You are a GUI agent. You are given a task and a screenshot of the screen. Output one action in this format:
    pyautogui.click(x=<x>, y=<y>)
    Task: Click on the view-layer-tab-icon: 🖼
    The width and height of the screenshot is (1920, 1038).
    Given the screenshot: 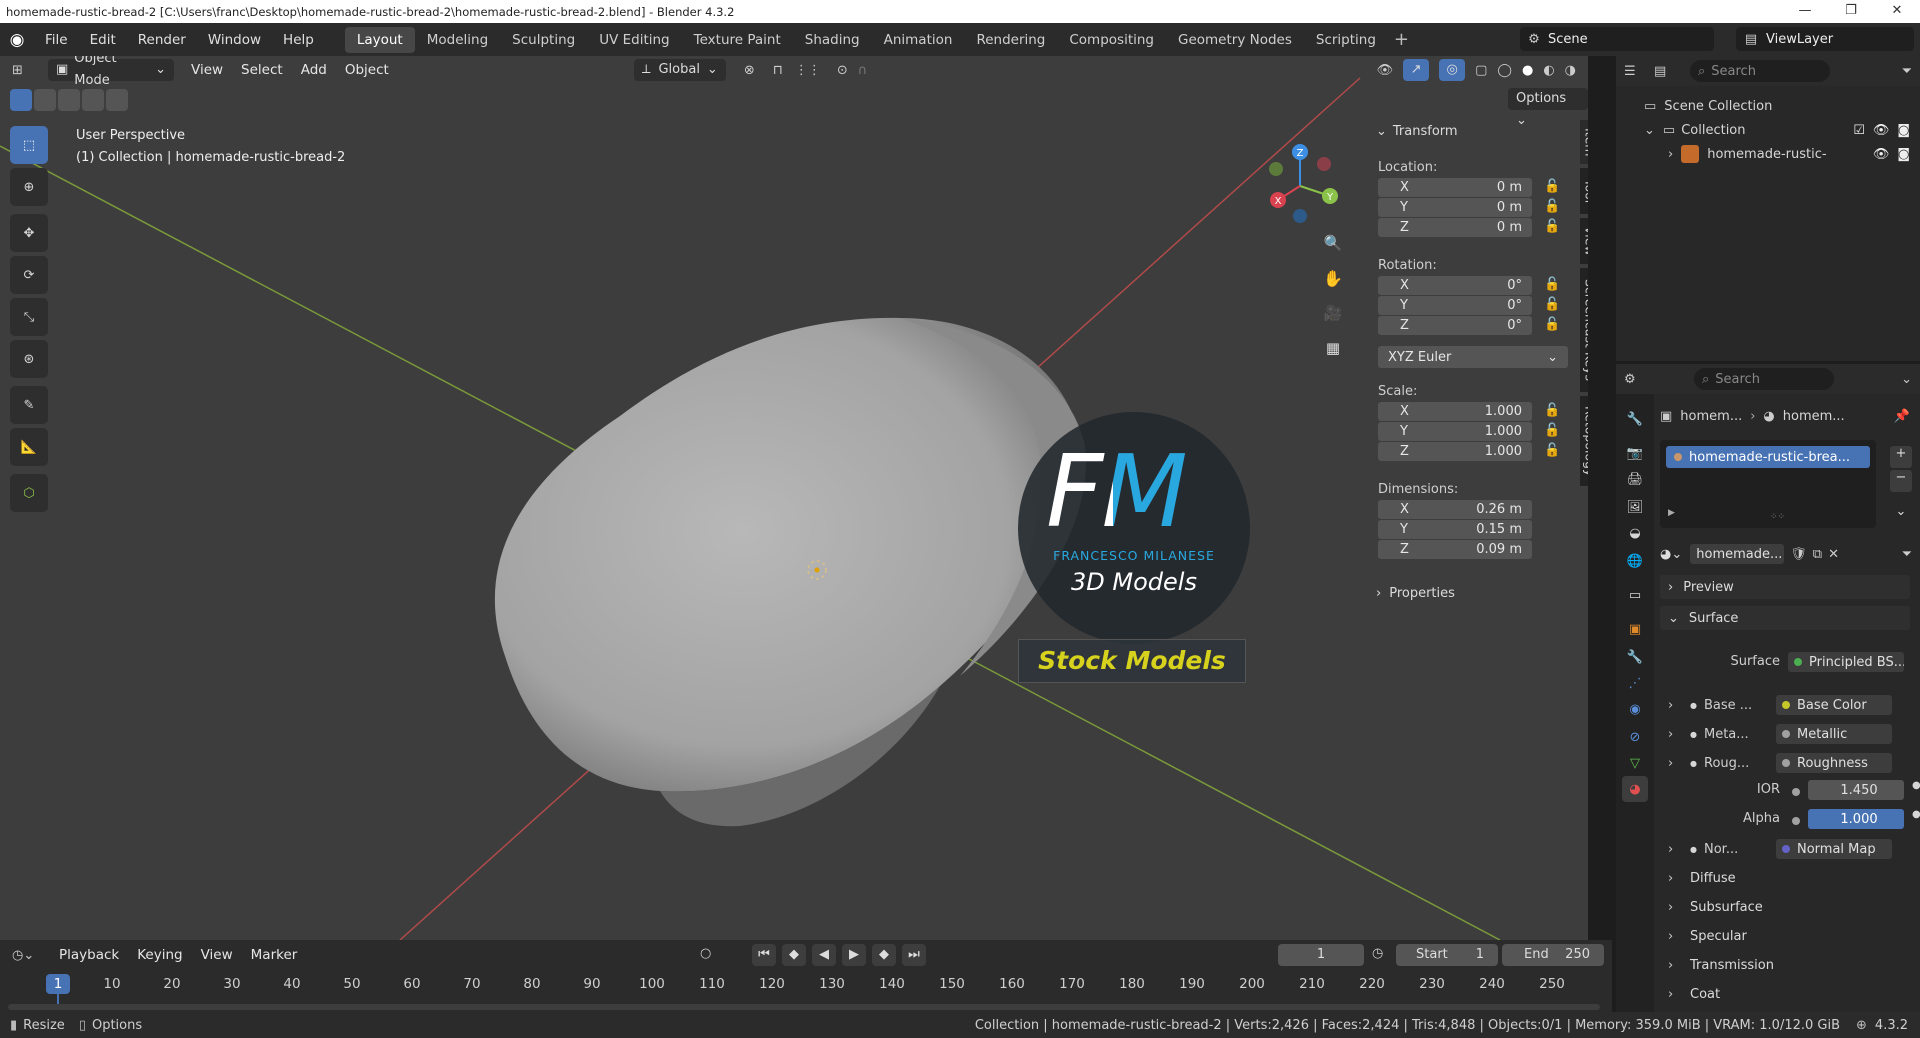 What is the action you would take?
    pyautogui.click(x=1635, y=507)
    